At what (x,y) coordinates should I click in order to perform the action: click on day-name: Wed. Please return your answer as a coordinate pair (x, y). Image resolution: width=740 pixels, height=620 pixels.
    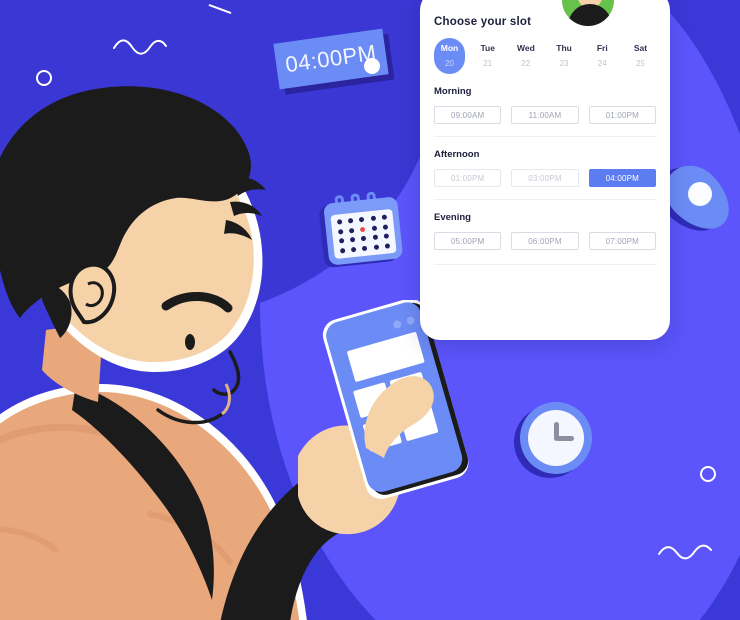
    Looking at the image, I should click on (525, 48).